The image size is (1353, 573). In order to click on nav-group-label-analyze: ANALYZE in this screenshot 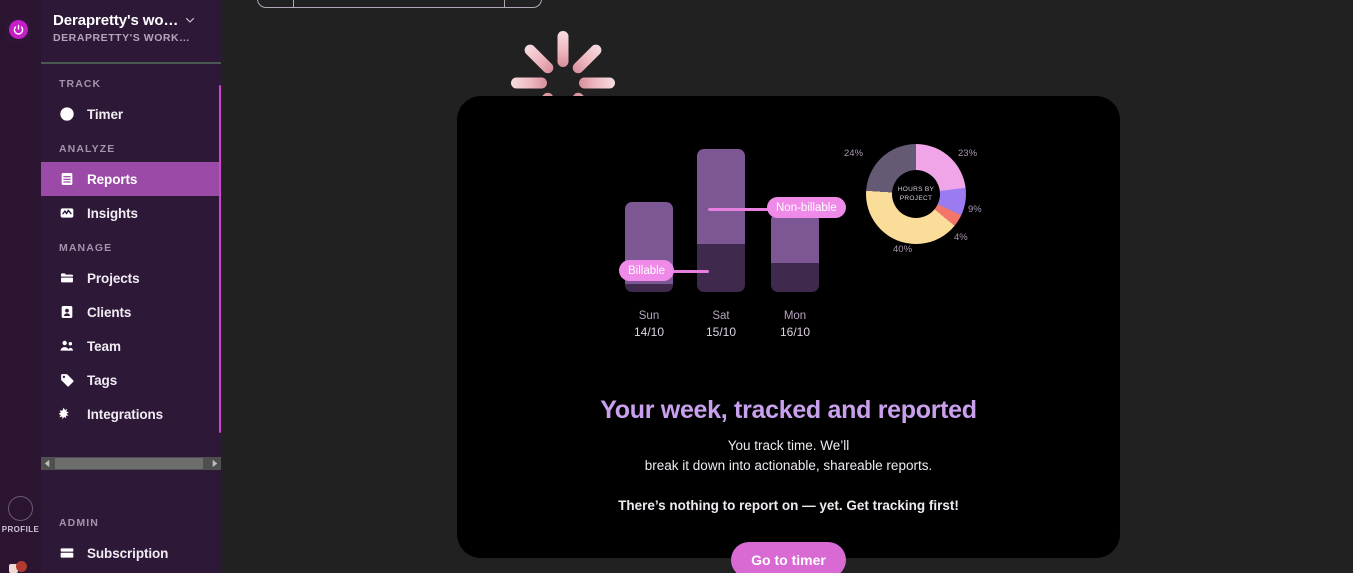, I will do `click(87, 149)`.